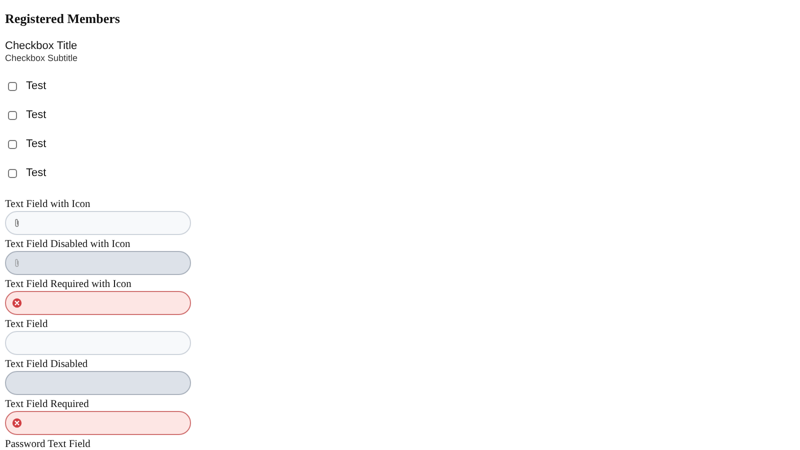 This screenshot has width=800, height=450. What do you see at coordinates (68, 244) in the screenshot?
I see `field-label: Text Field Disabled with Icon` at bounding box center [68, 244].